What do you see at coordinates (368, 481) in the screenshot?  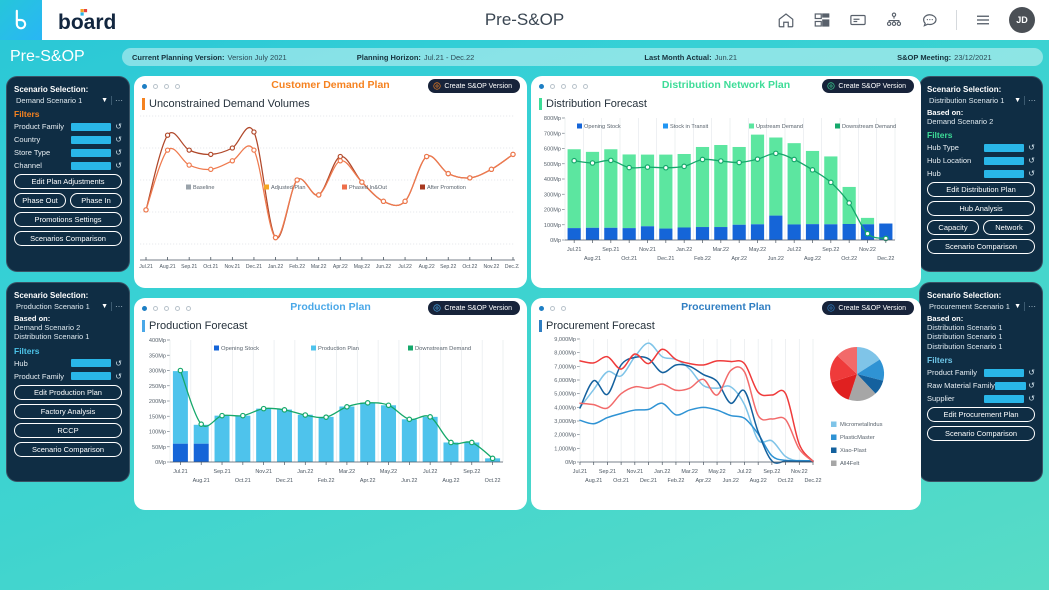 I see `svg-text: Apr.22` at bounding box center [368, 481].